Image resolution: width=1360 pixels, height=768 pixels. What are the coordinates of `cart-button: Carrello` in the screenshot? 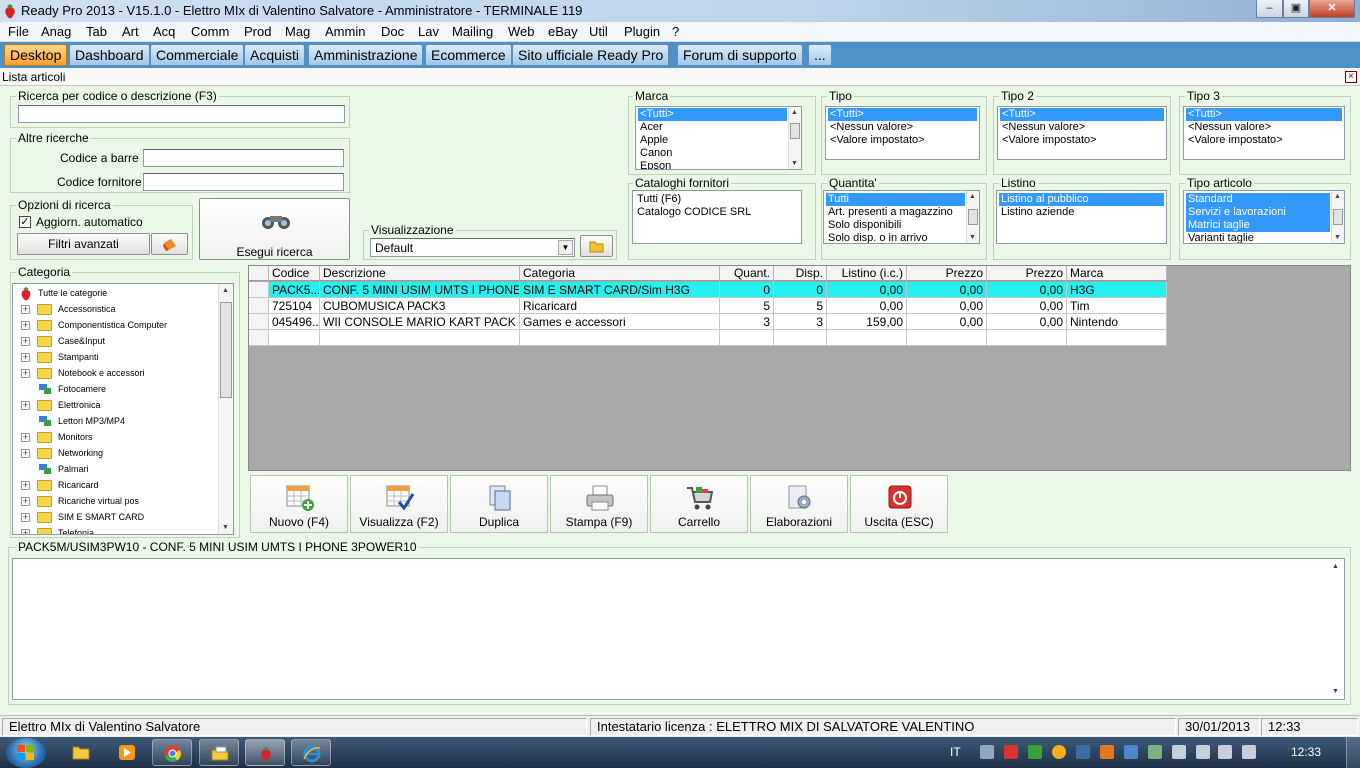 It's located at (699, 504).